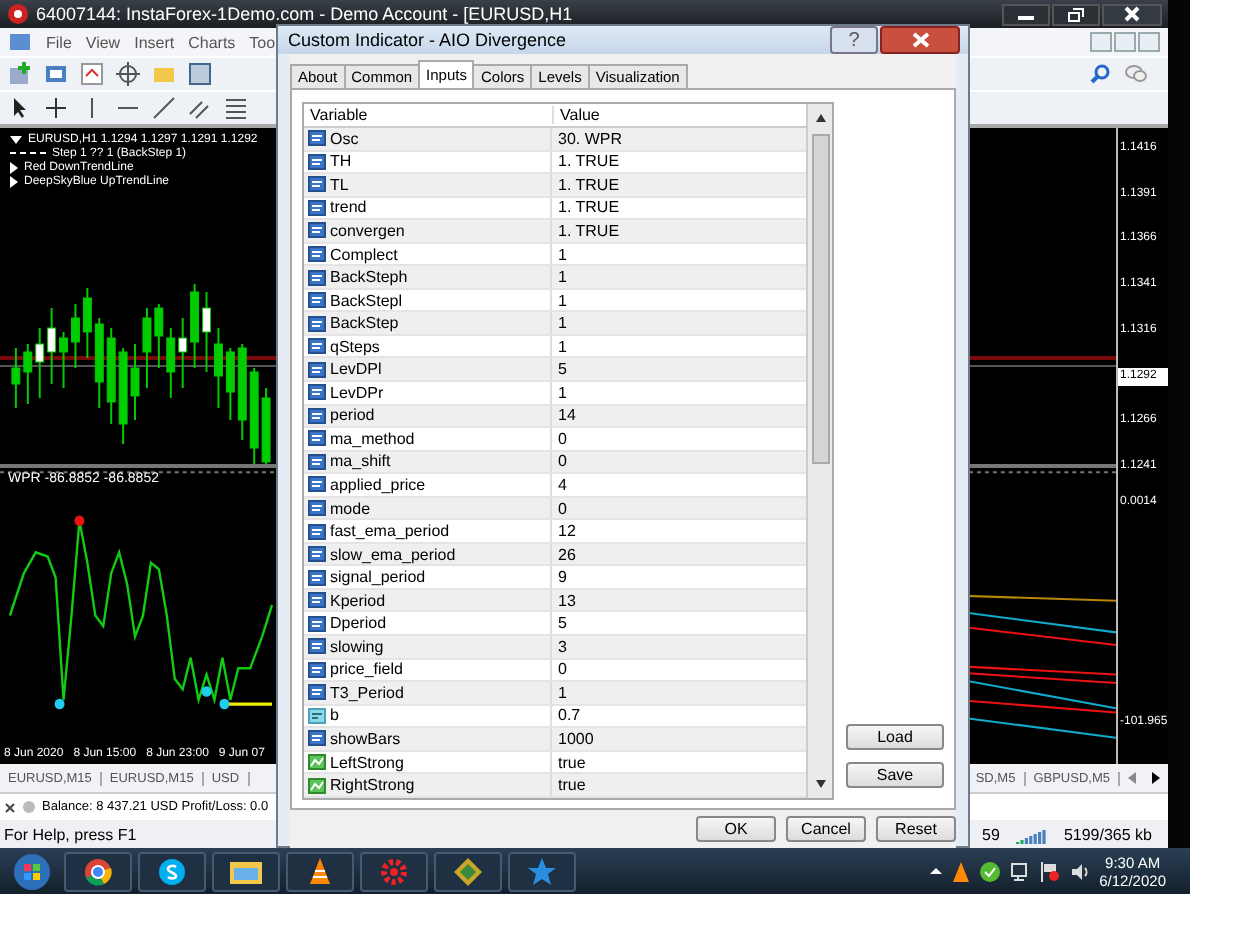 The image size is (1250, 938). Describe the element at coordinates (339, 184) in the screenshot. I see `table-cell: TL` at that location.